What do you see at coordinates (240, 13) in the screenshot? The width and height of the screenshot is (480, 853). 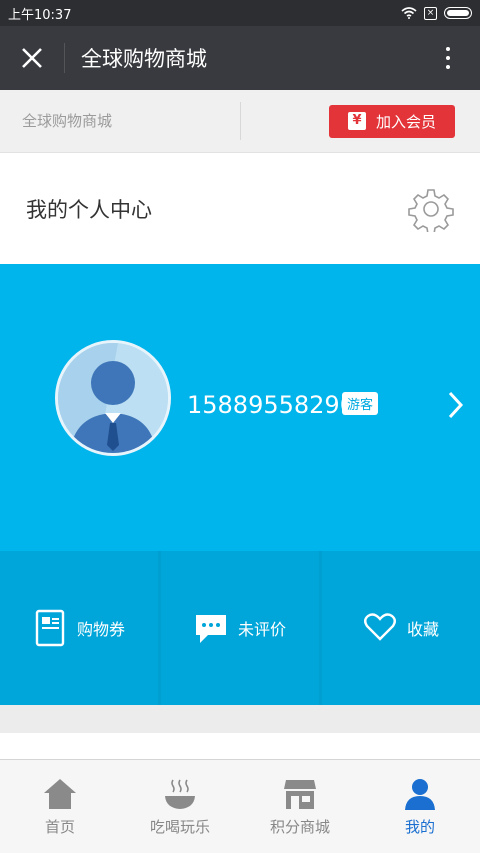 I see `status-bar: 上午10:37 ×` at bounding box center [240, 13].